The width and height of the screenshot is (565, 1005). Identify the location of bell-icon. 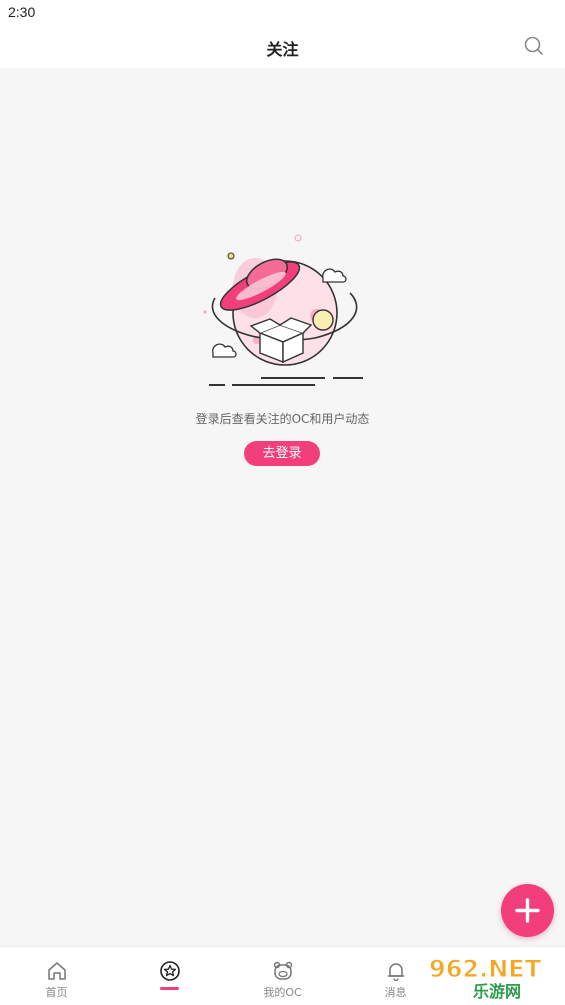
(396, 972).